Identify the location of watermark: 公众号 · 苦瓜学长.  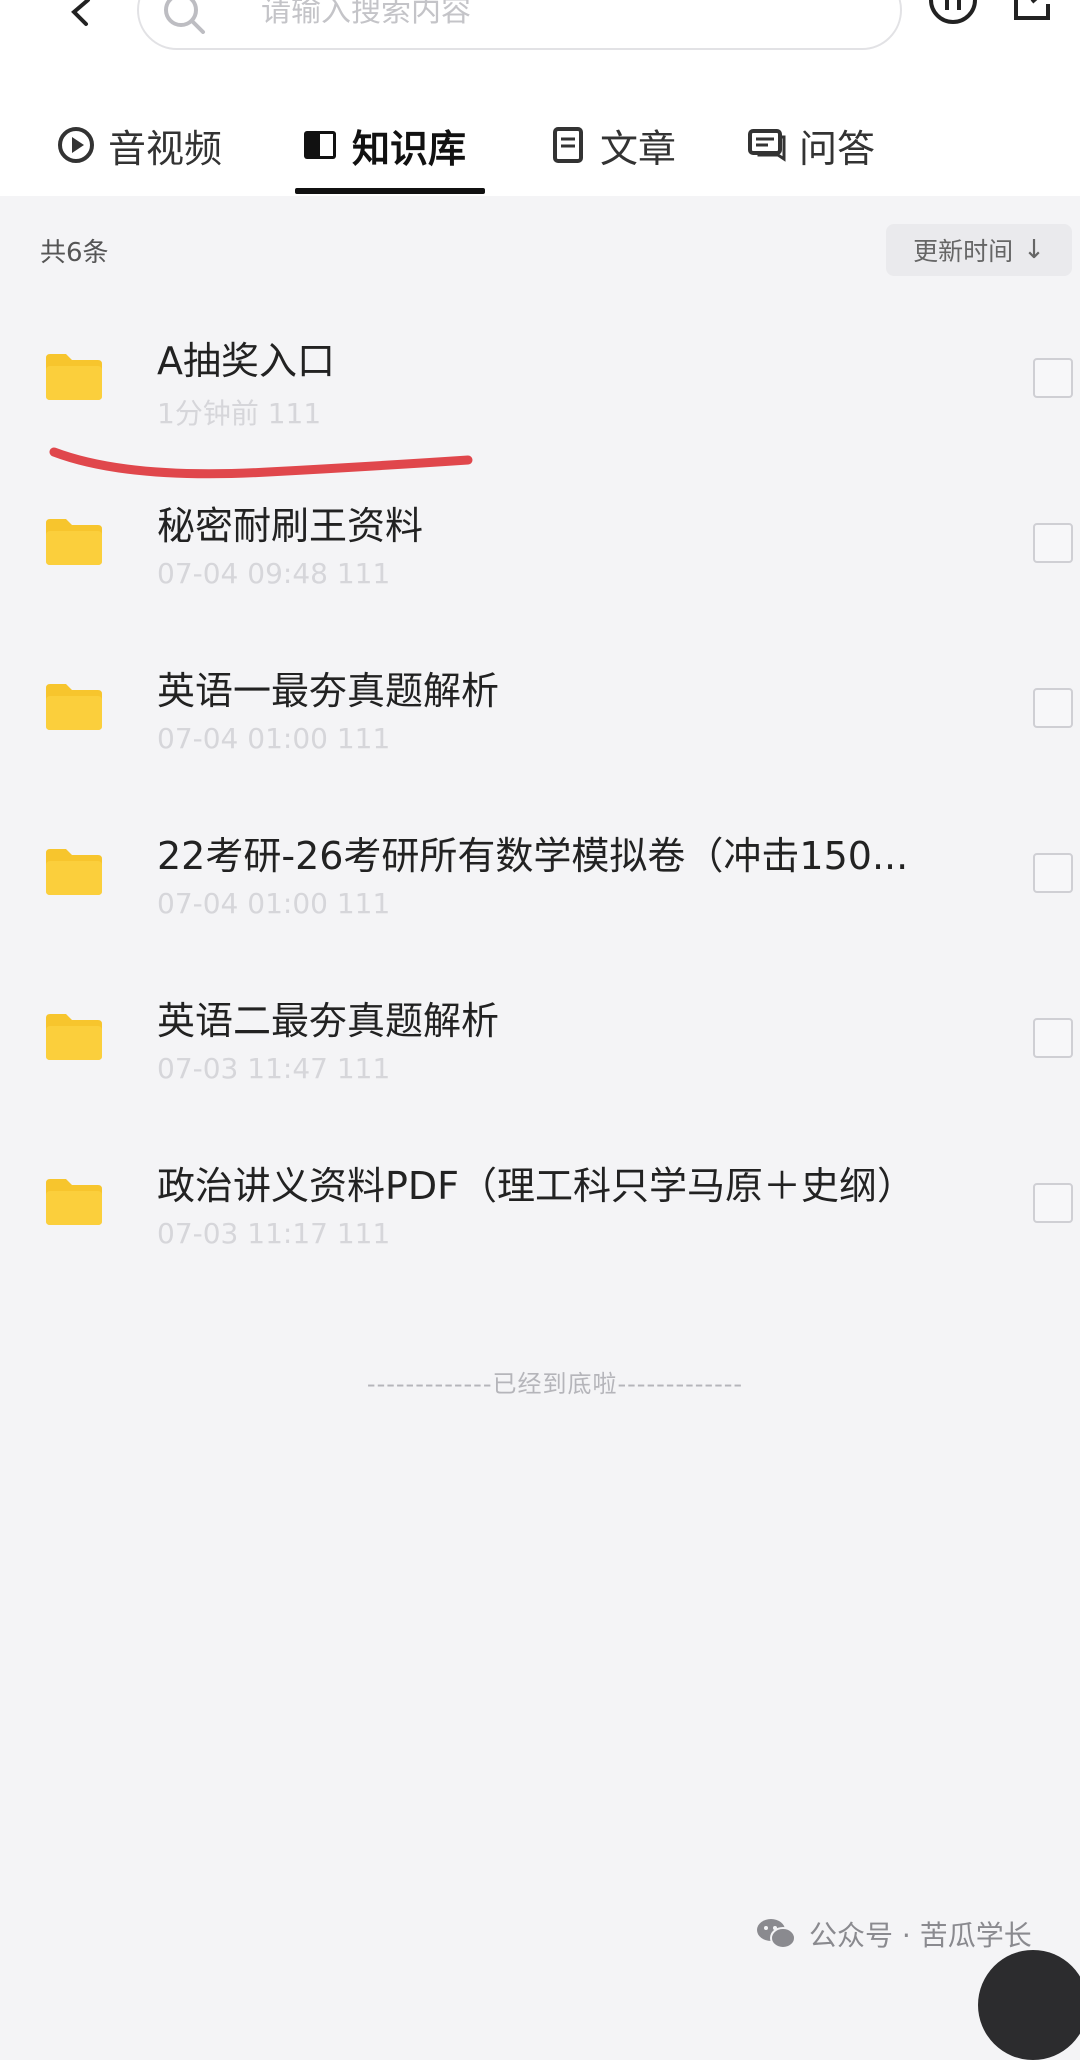
(893, 1934).